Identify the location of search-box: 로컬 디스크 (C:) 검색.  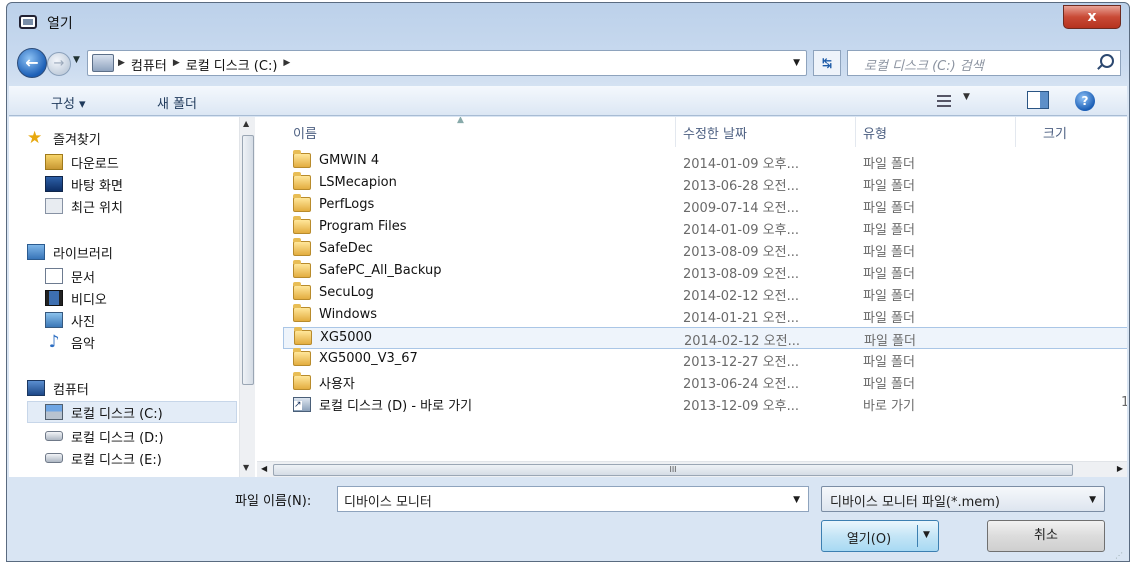
(984, 63).